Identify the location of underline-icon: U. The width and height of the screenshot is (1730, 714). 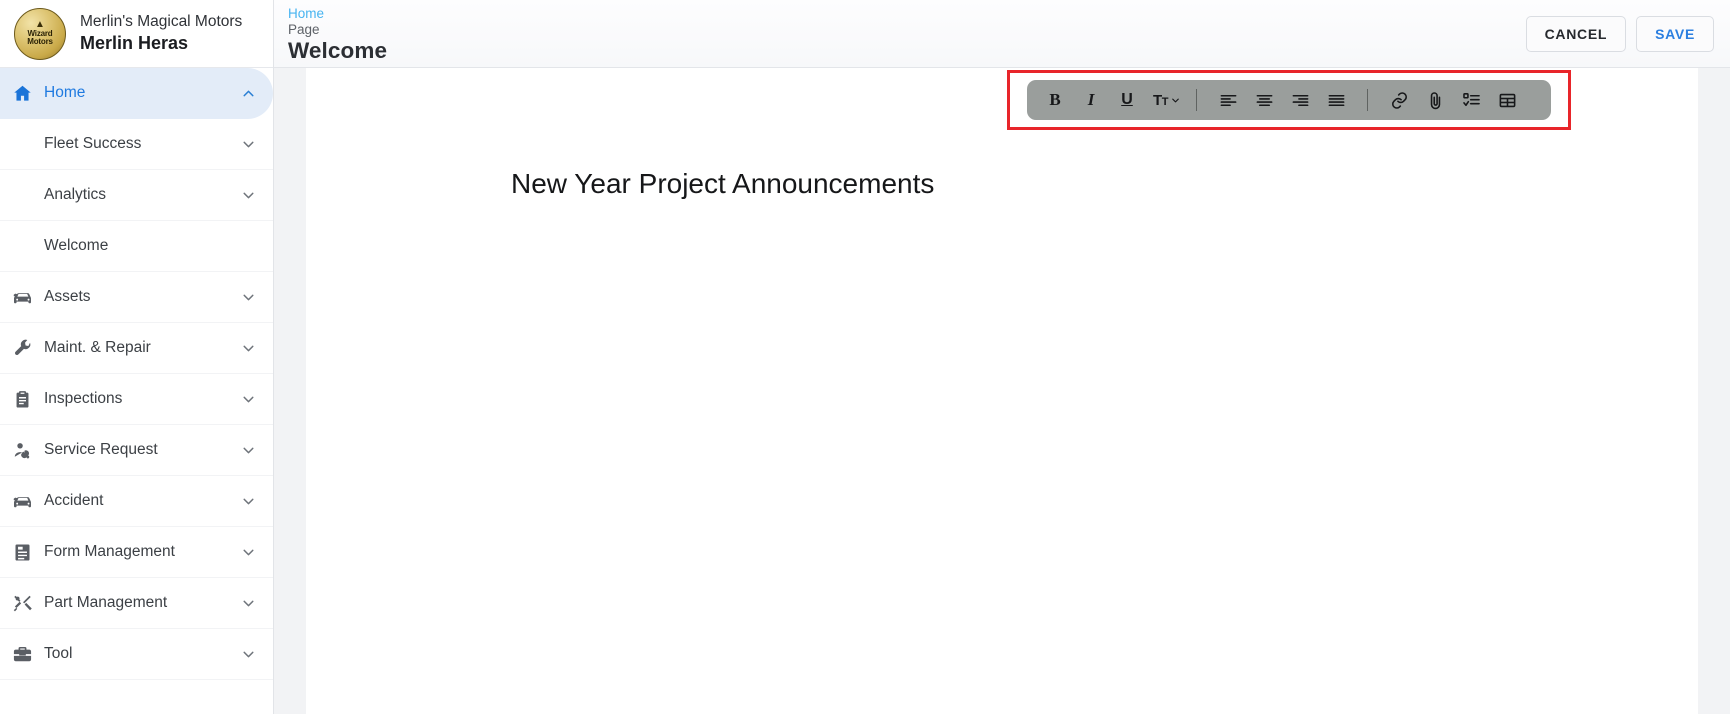
(1127, 100).